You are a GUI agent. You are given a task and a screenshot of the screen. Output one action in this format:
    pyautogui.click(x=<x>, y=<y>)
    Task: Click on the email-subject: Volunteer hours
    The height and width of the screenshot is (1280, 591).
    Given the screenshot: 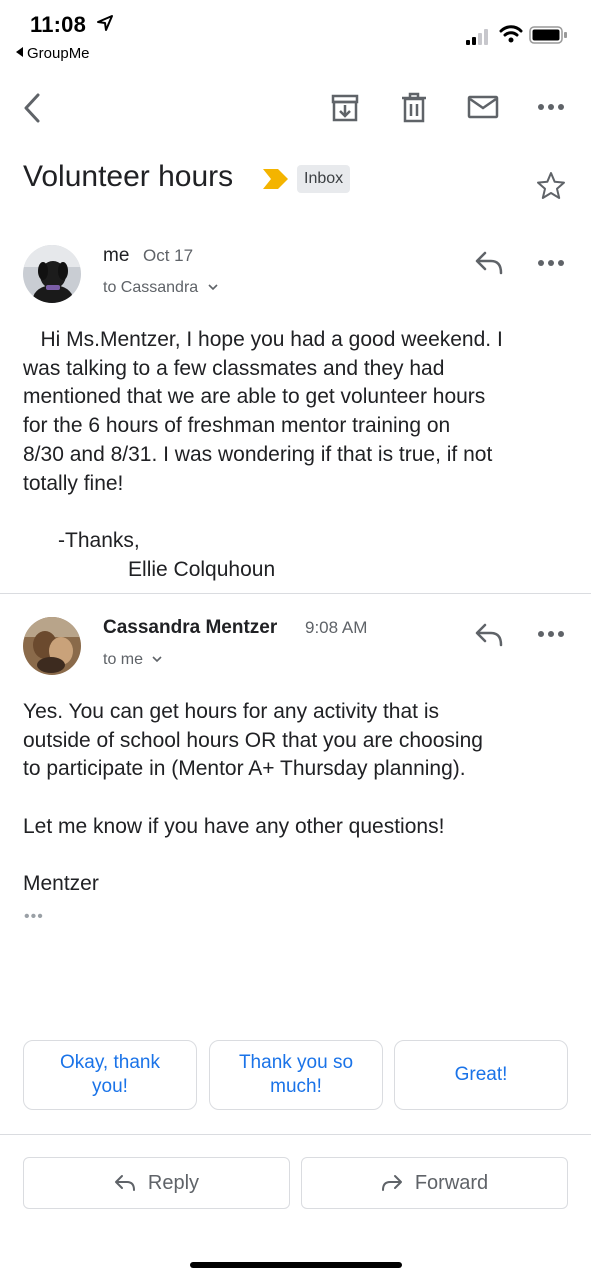 What is the action you would take?
    pyautogui.click(x=128, y=176)
    